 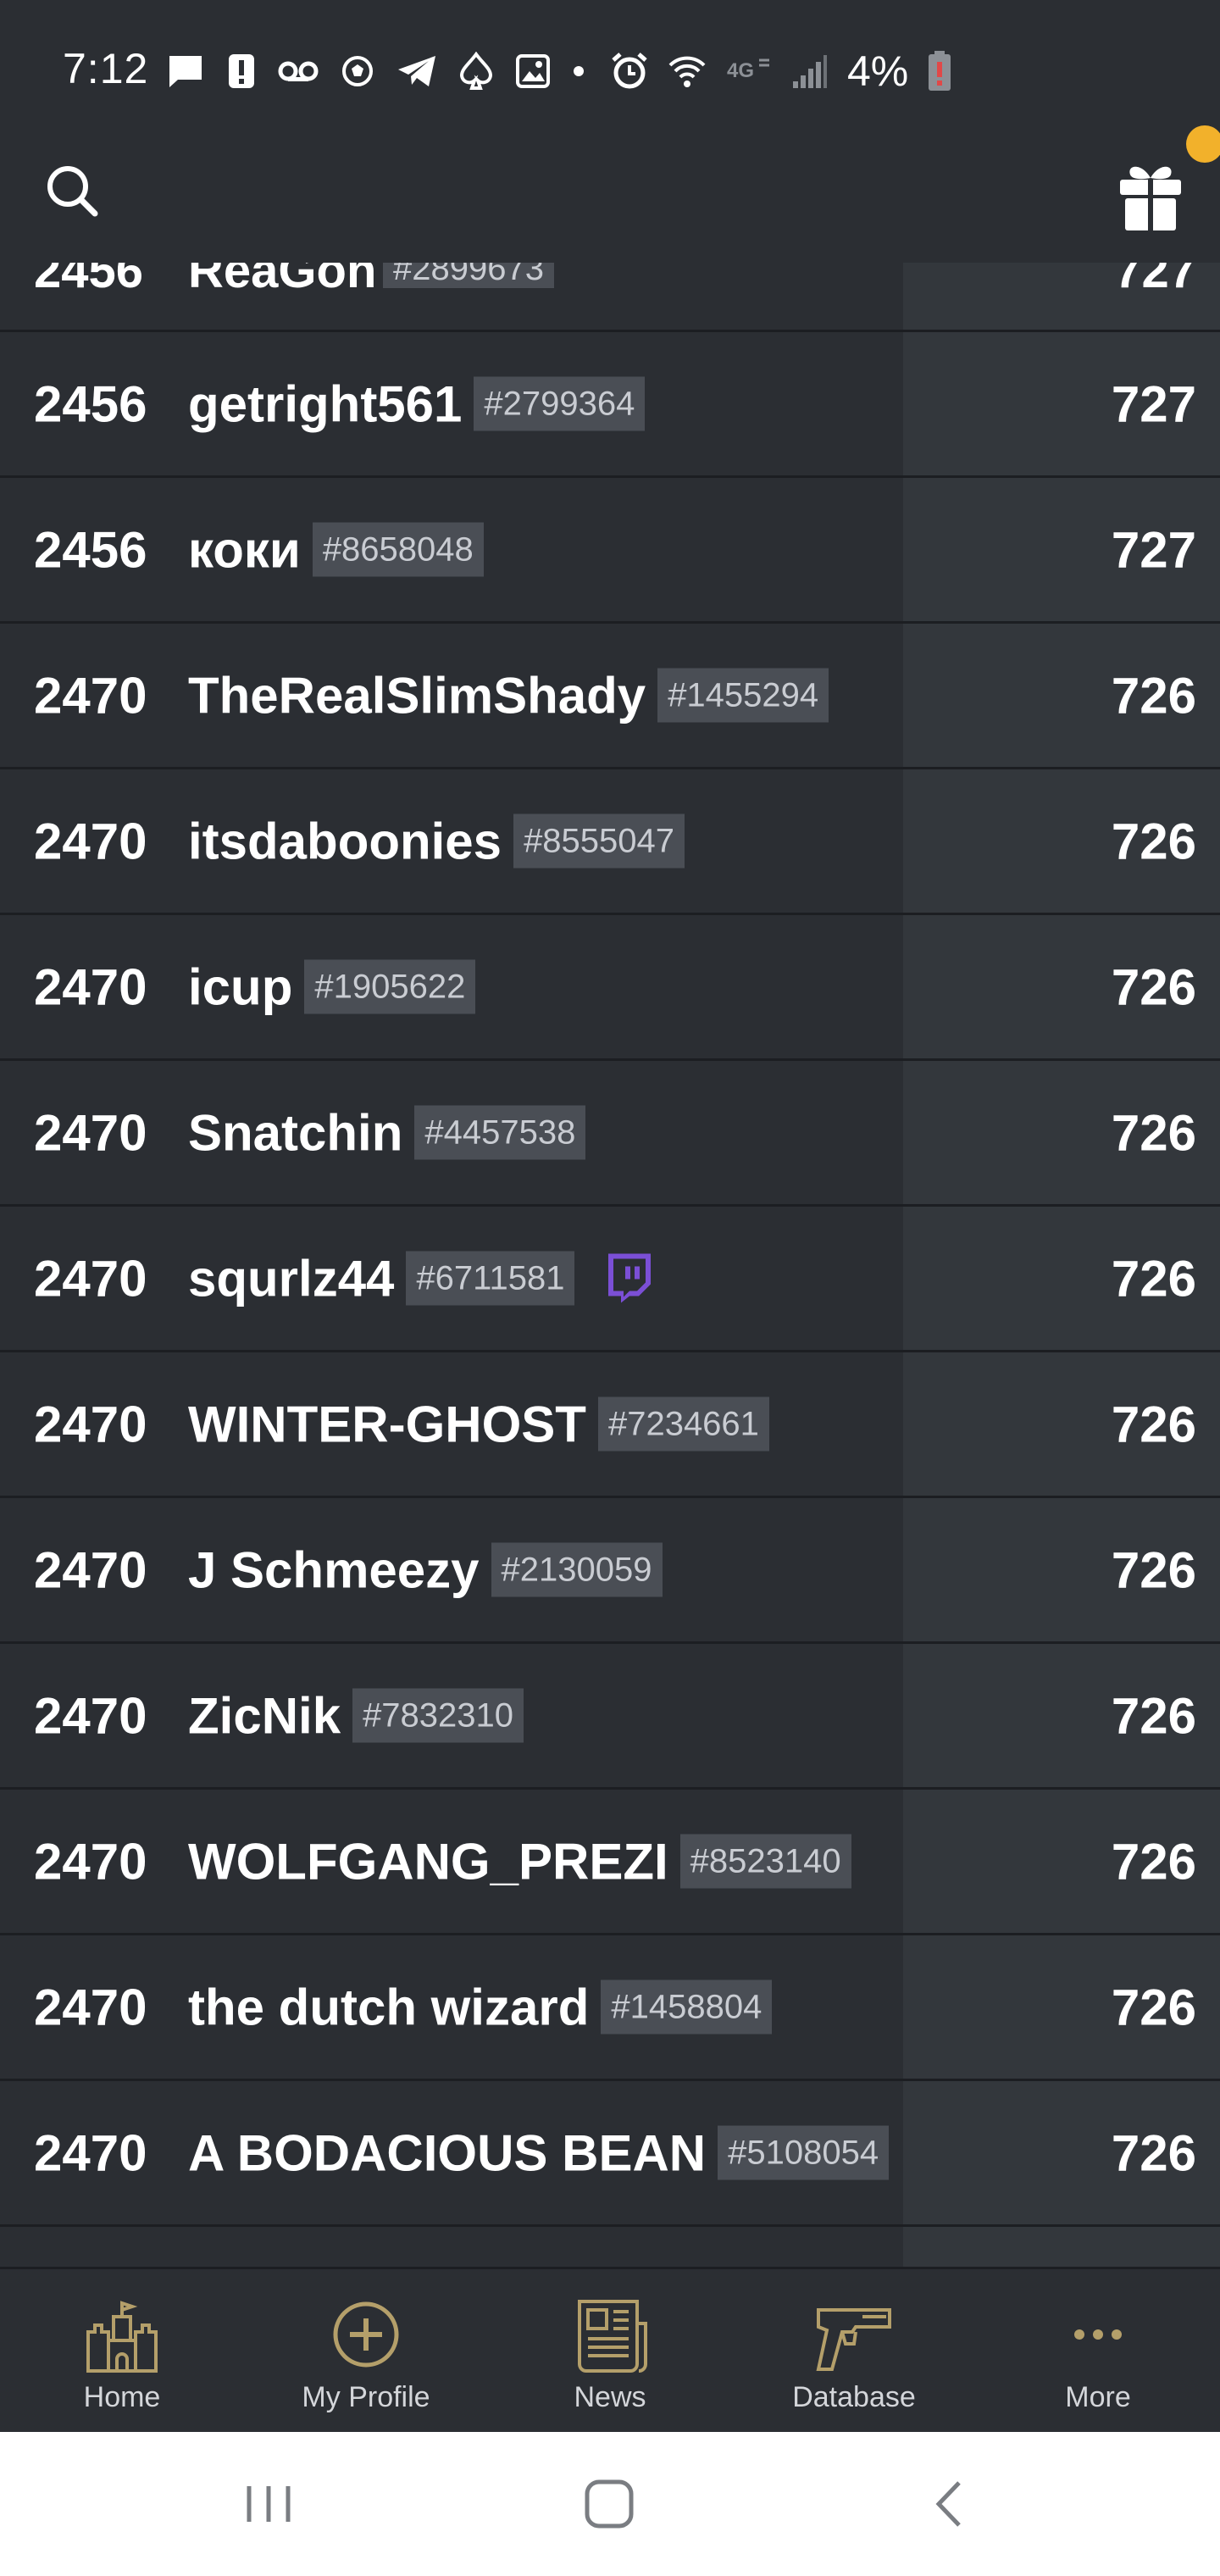 I want to click on message-icon, so click(x=185, y=71).